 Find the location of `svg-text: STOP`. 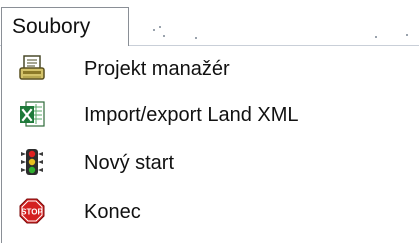

svg-text: STOP is located at coordinates (32, 212).